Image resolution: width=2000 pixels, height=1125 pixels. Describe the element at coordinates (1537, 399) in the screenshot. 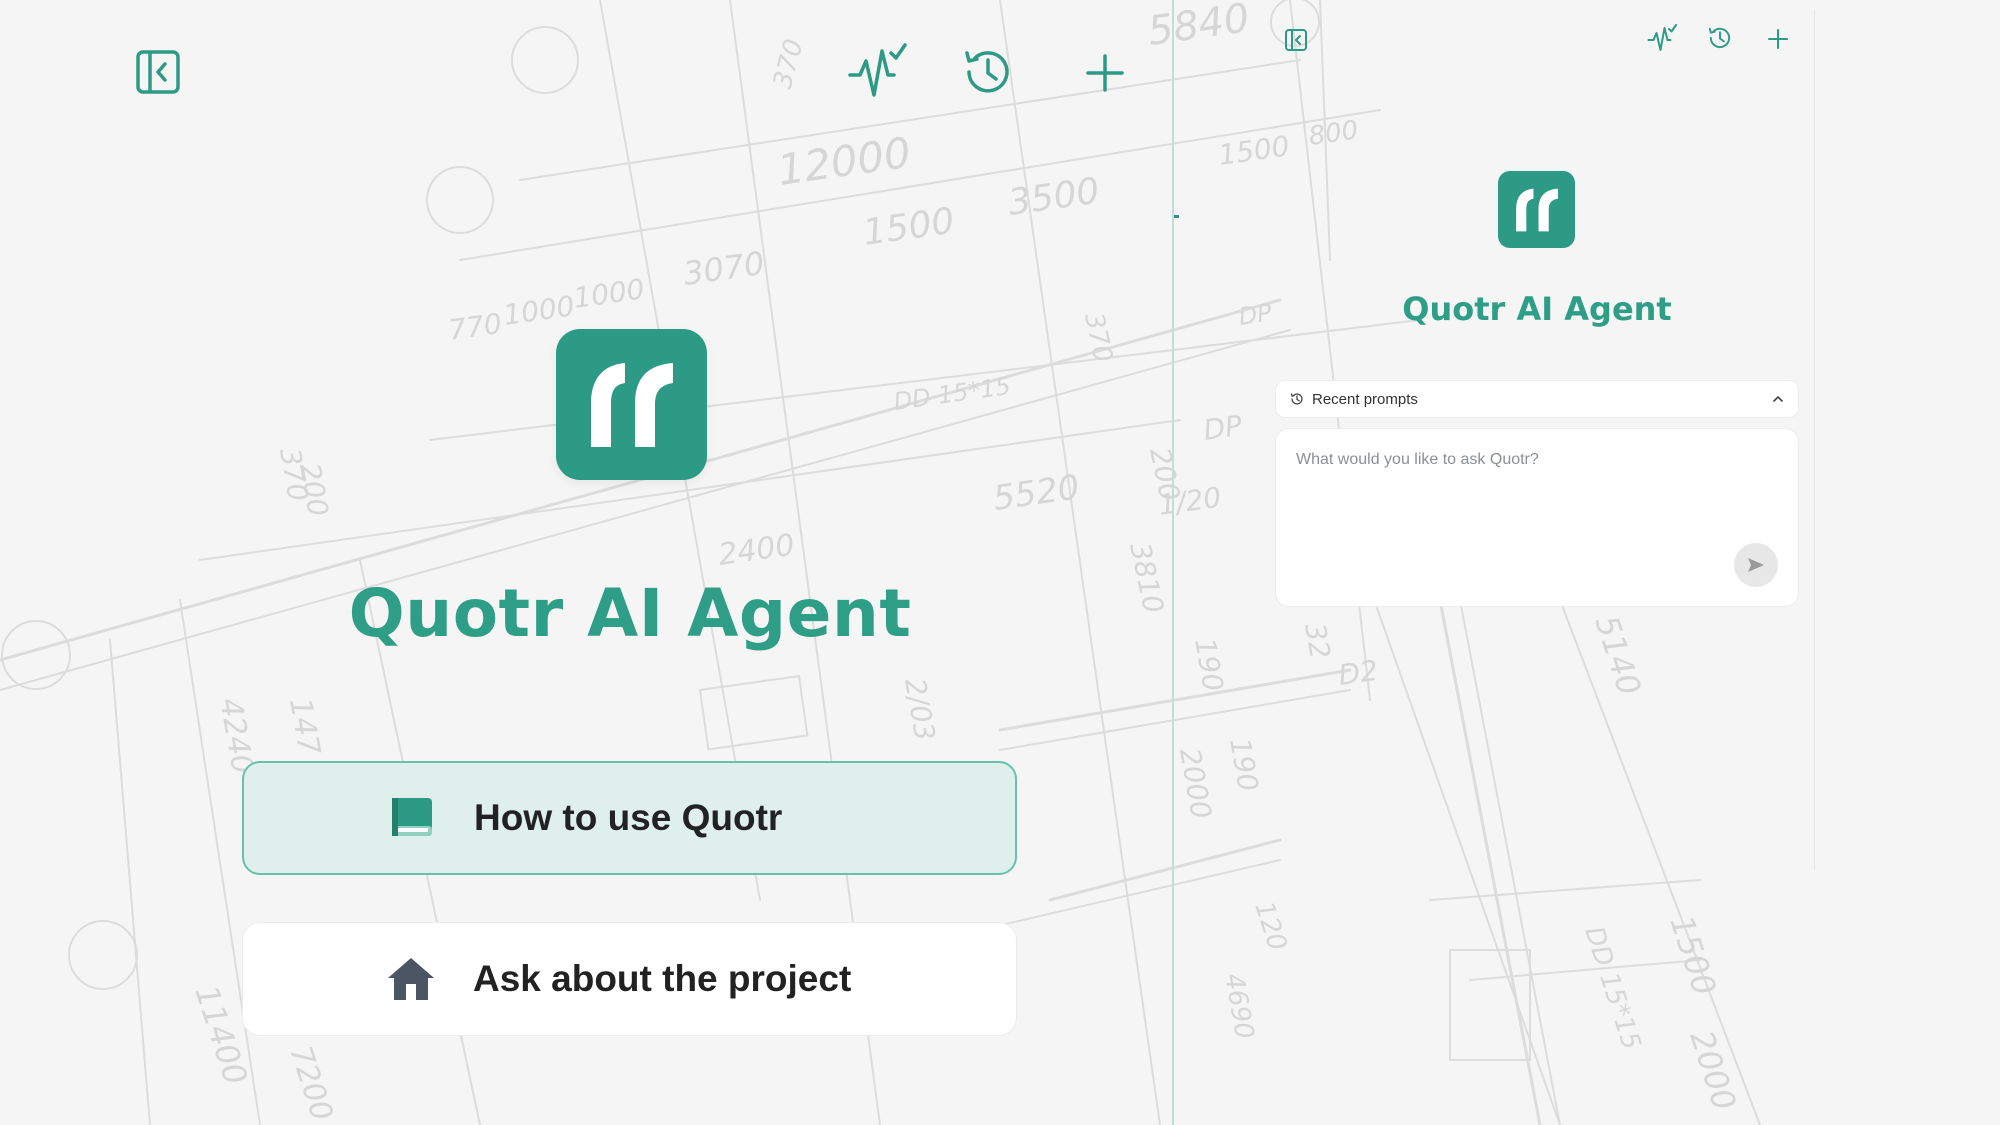

I see `recent-prompts-toggle: Recent prompts` at that location.